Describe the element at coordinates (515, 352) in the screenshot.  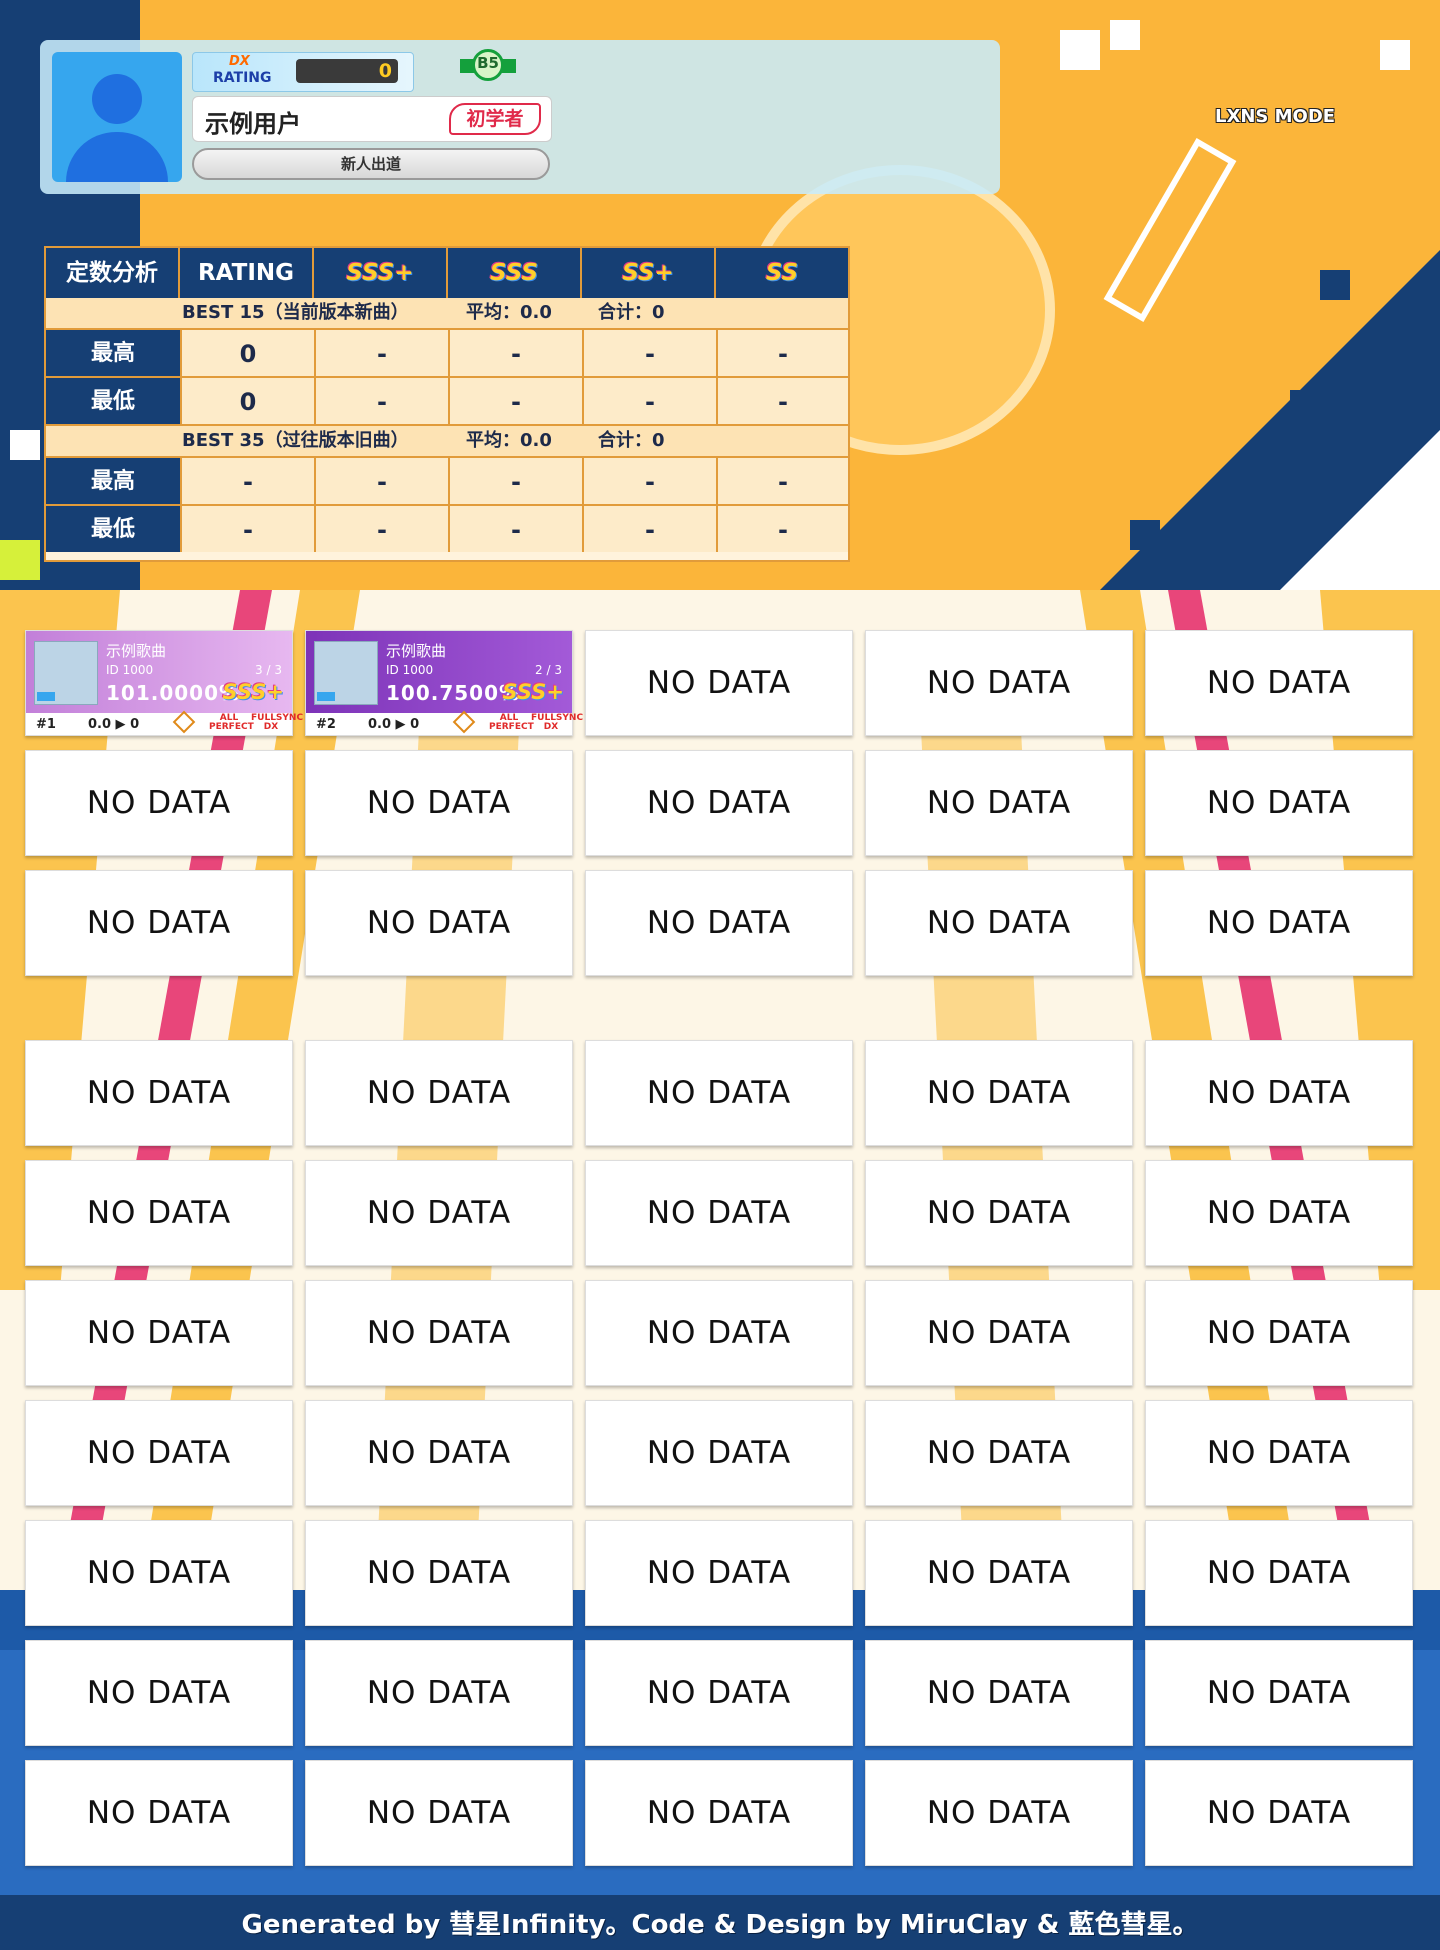
I see `best15-max-sss: -` at that location.